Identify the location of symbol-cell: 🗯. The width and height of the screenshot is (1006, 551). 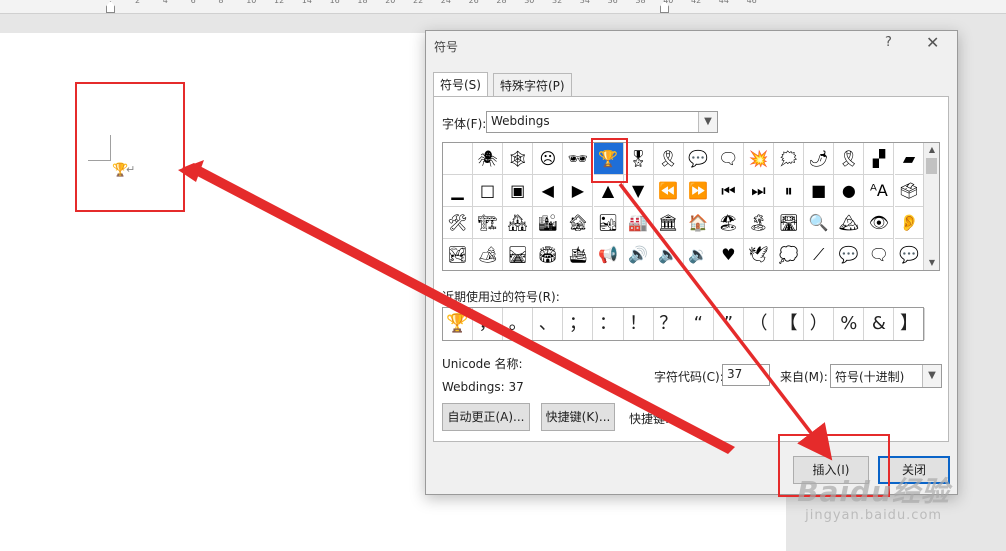
(789, 159).